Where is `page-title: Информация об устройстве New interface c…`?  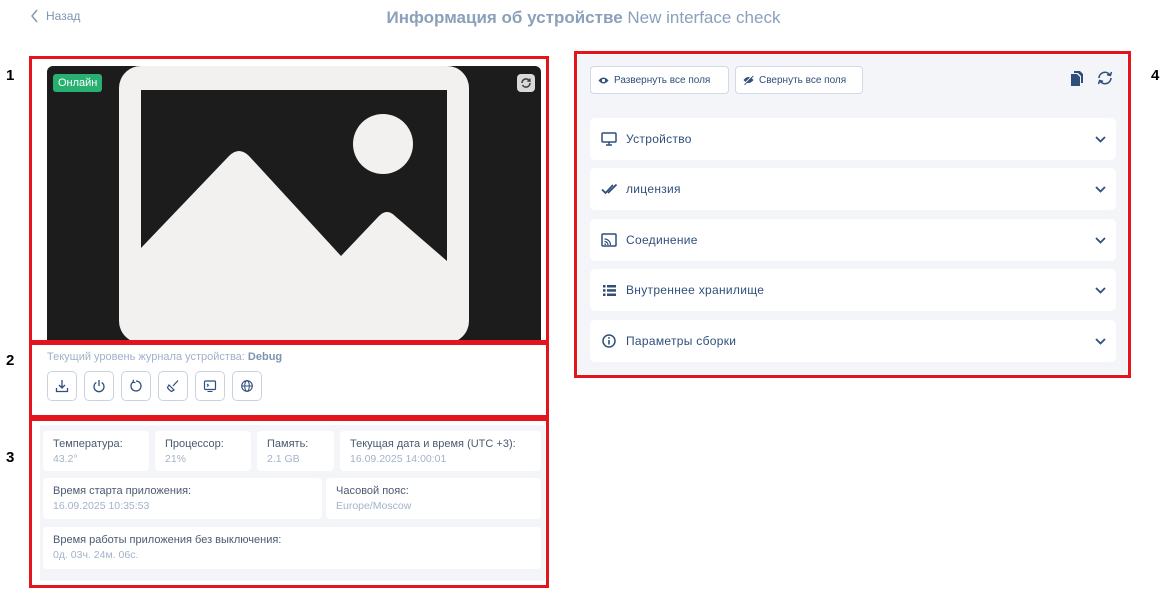 page-title: Информация об устройстве New interface c… is located at coordinates (583, 18).